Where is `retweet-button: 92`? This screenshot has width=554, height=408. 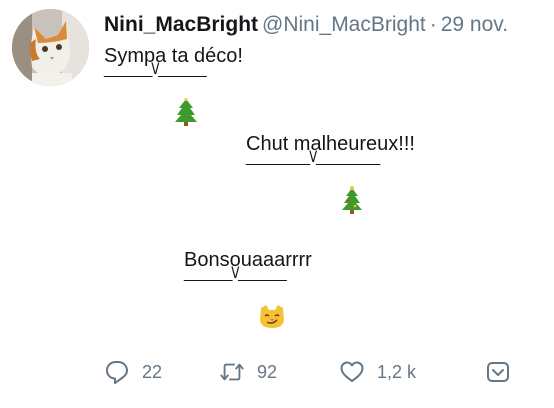 retweet-button: 92 is located at coordinates (248, 372).